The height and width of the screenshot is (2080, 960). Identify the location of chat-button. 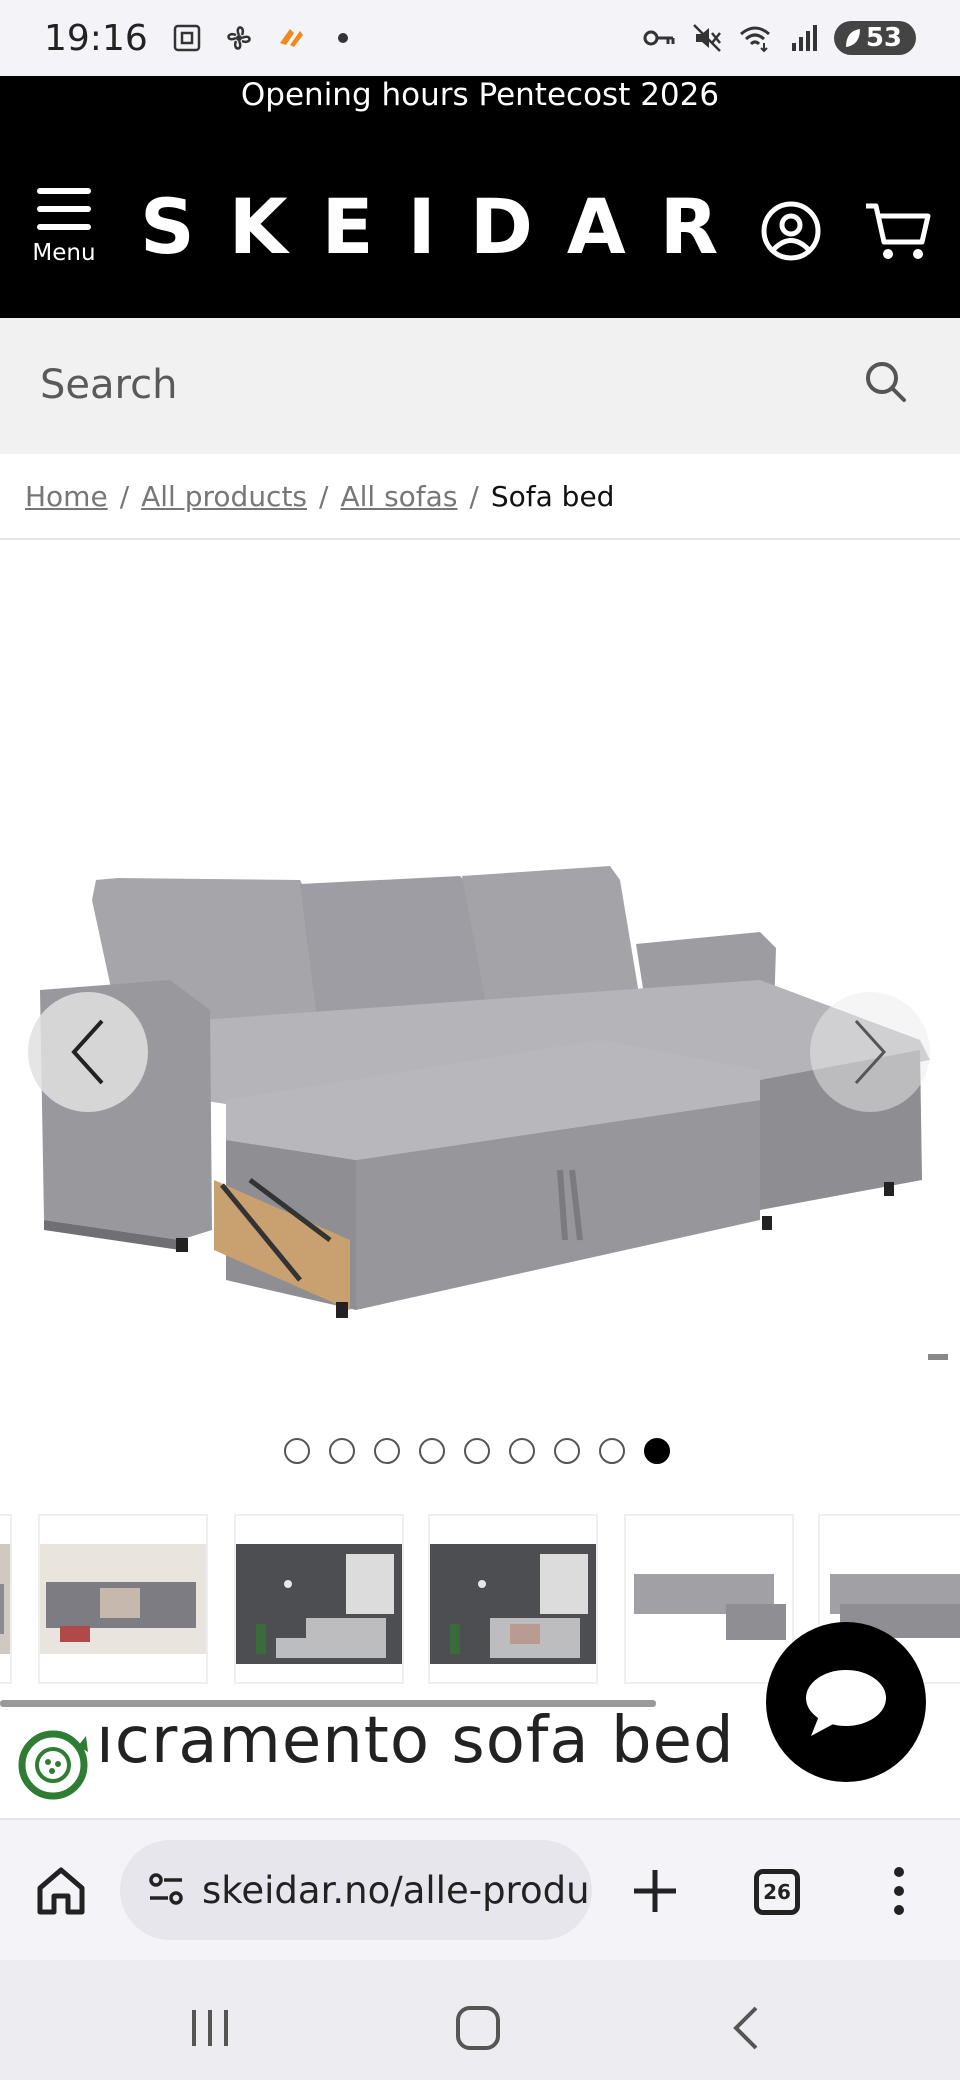
(846, 1702).